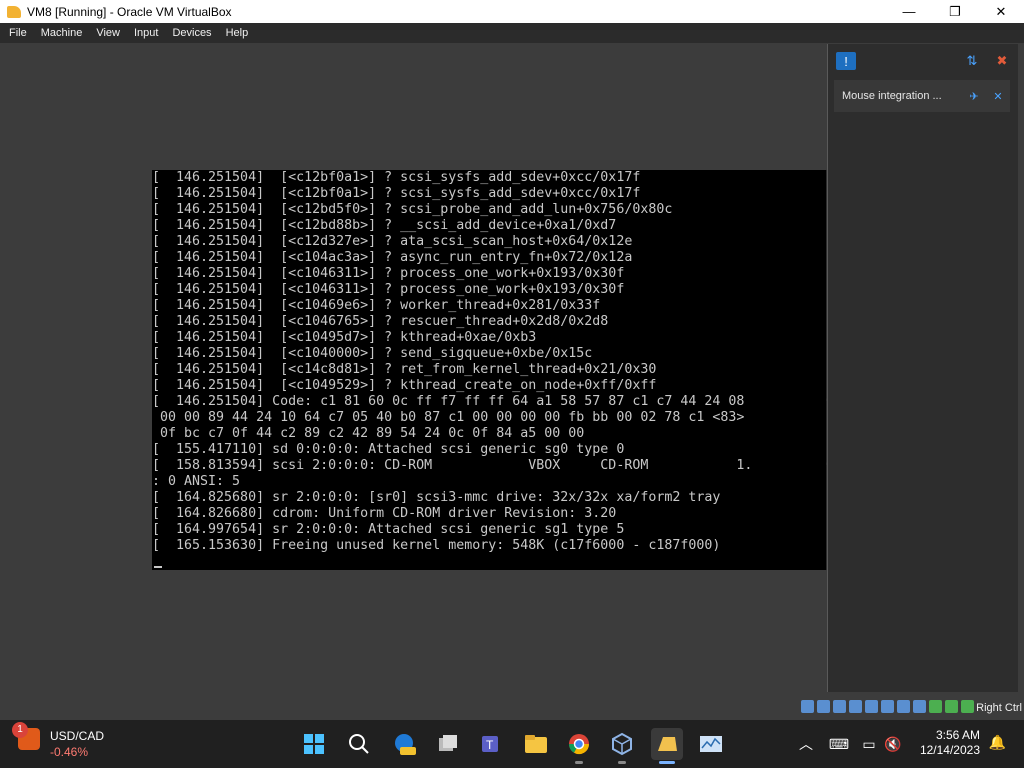 The image size is (1024, 768). I want to click on notification-center-icon: !, so click(846, 61).